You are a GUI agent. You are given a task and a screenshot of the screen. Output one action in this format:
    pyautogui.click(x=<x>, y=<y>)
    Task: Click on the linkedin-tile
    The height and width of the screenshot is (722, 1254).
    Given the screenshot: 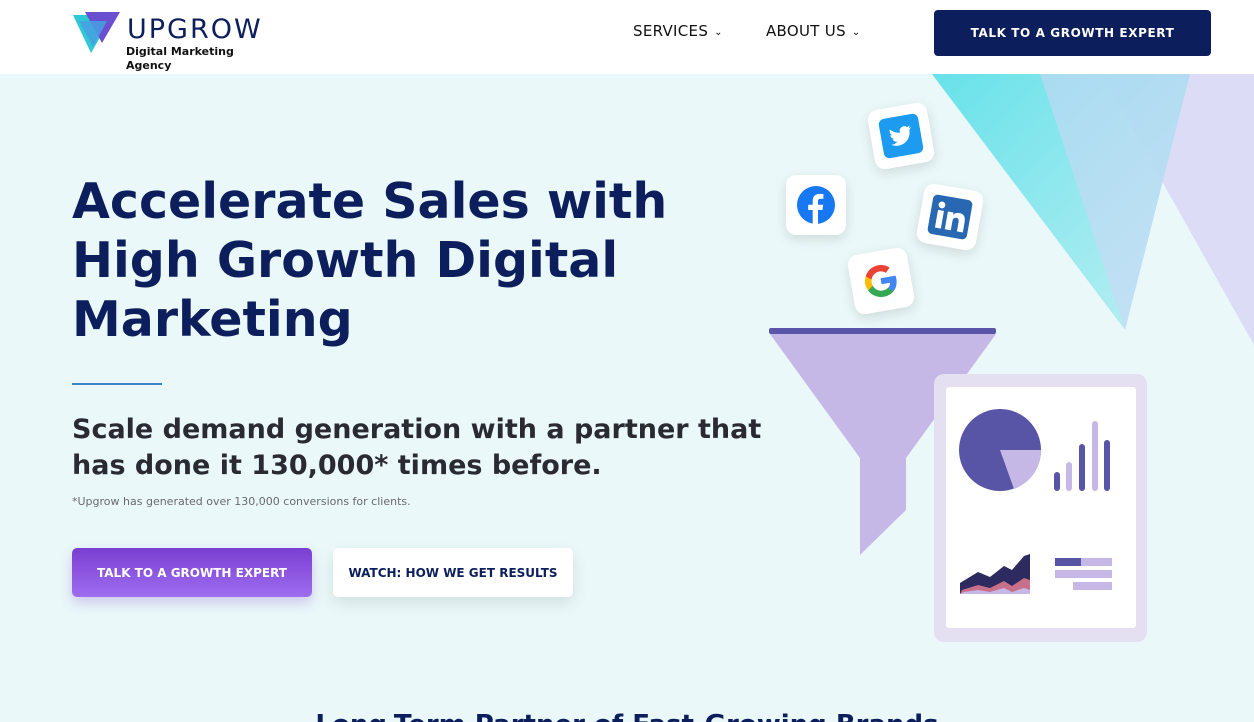 What is the action you would take?
    pyautogui.click(x=950, y=217)
    